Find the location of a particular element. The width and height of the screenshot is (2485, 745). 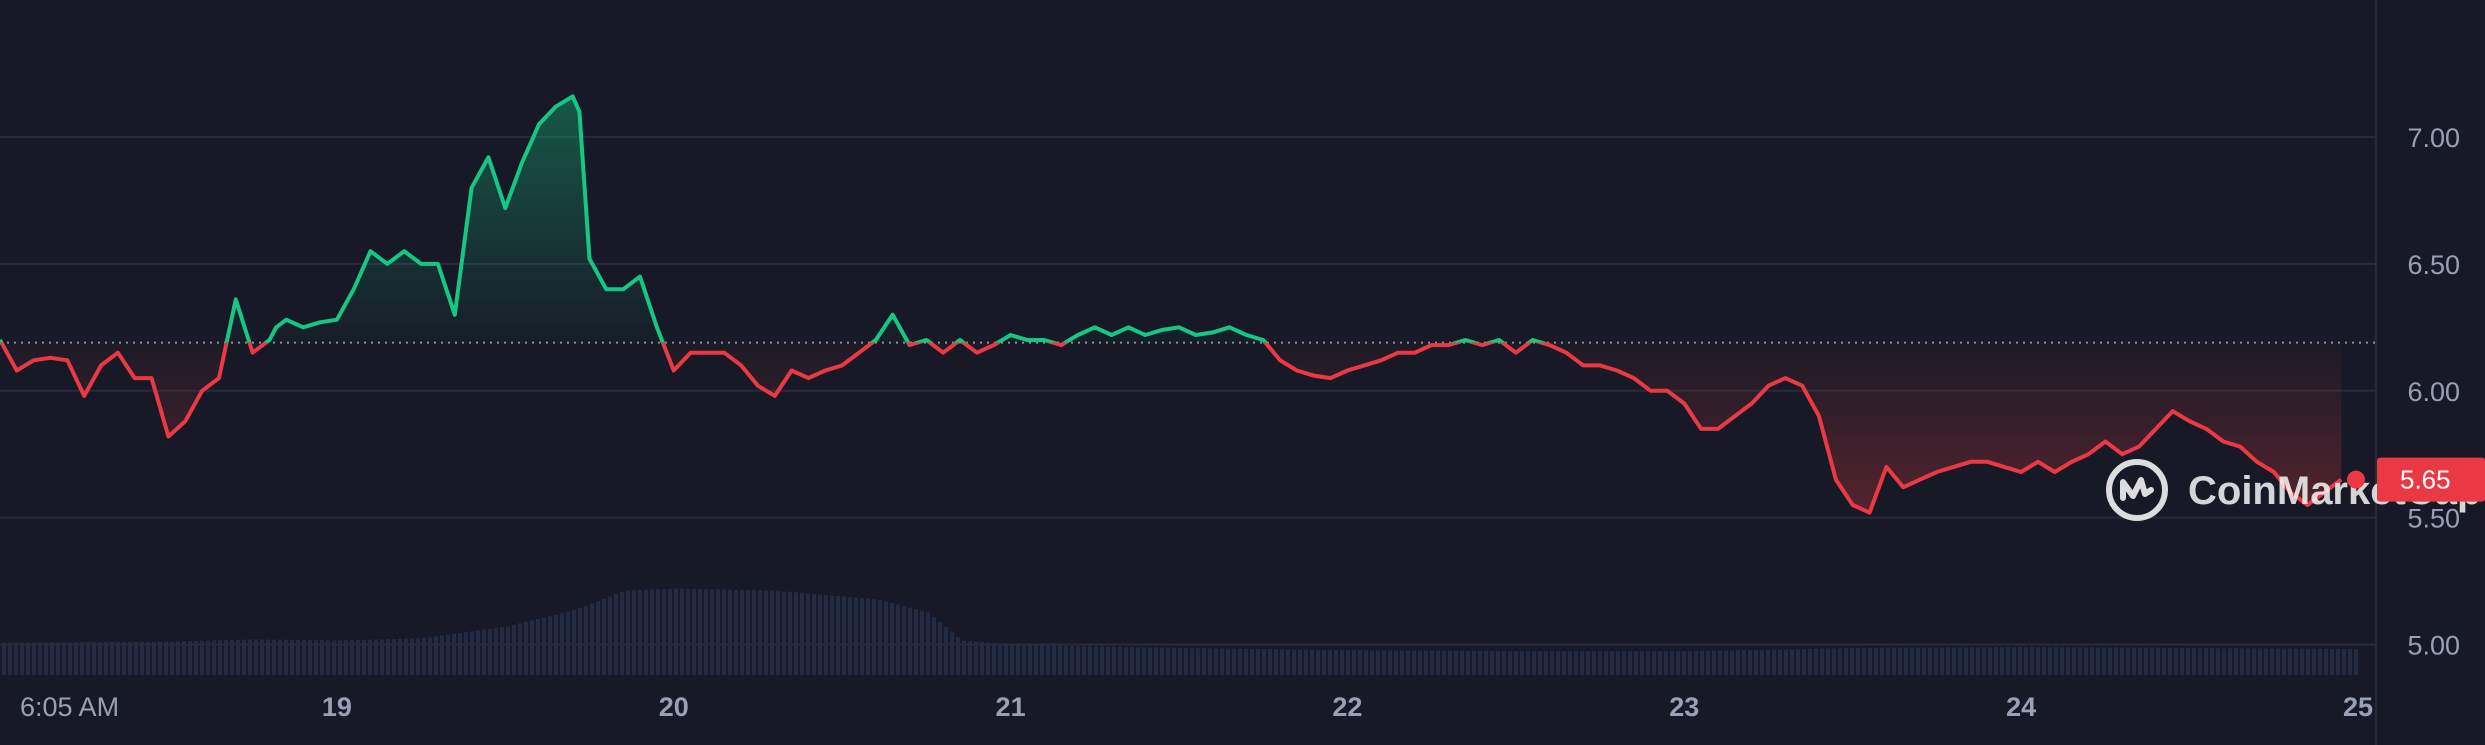

x-tick-label: 20 is located at coordinates (674, 707).